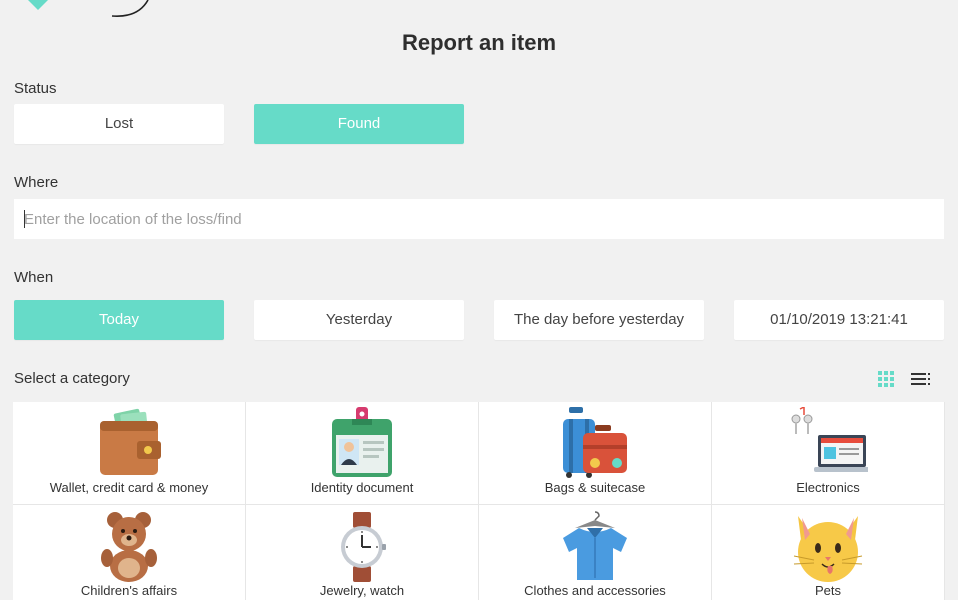  I want to click on teddy-bear-icon, so click(129, 547).